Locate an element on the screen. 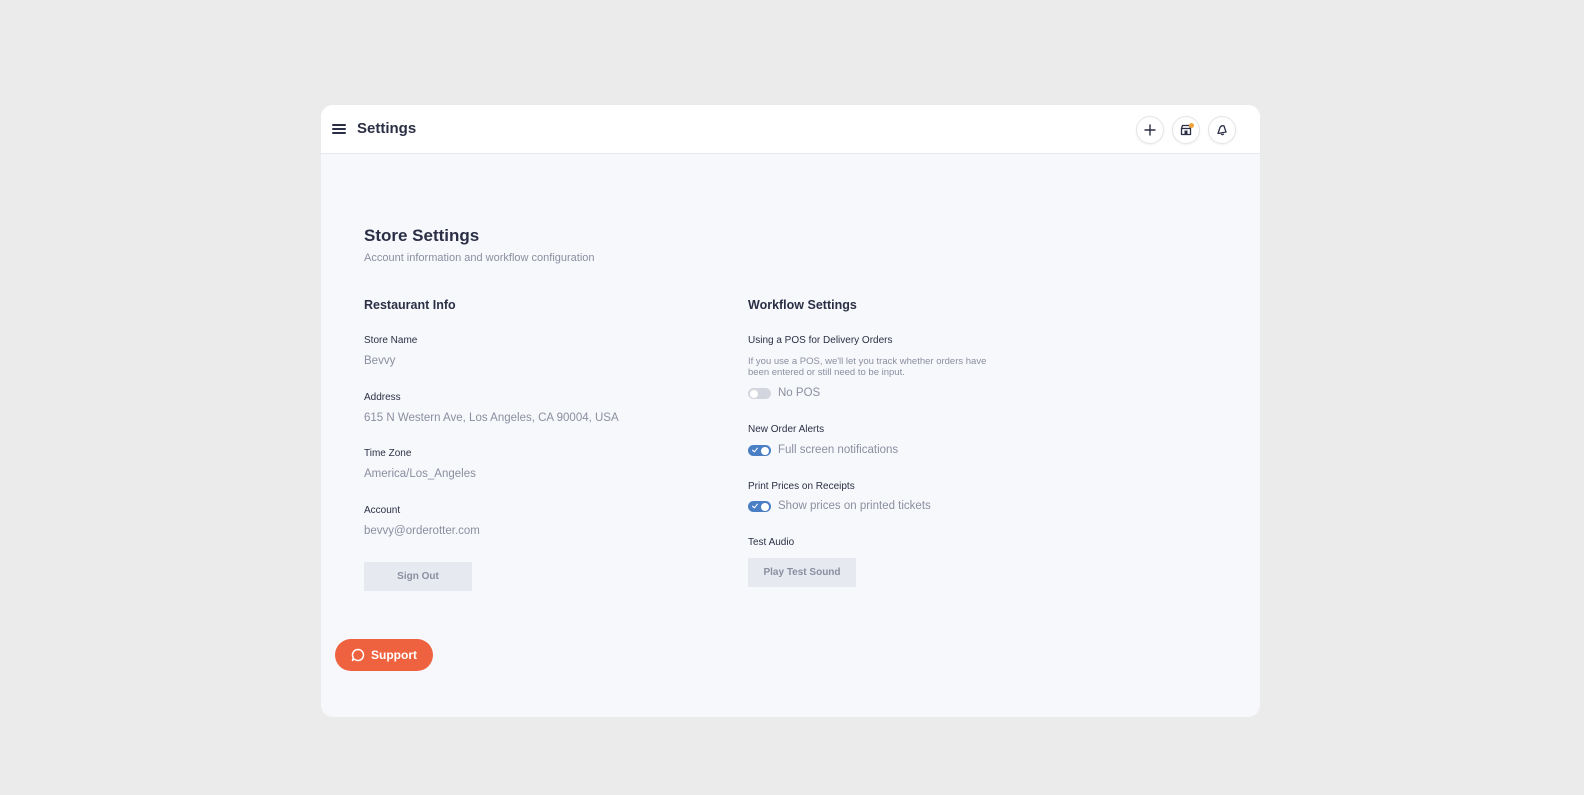  print-prices-toggle is located at coordinates (759, 506).